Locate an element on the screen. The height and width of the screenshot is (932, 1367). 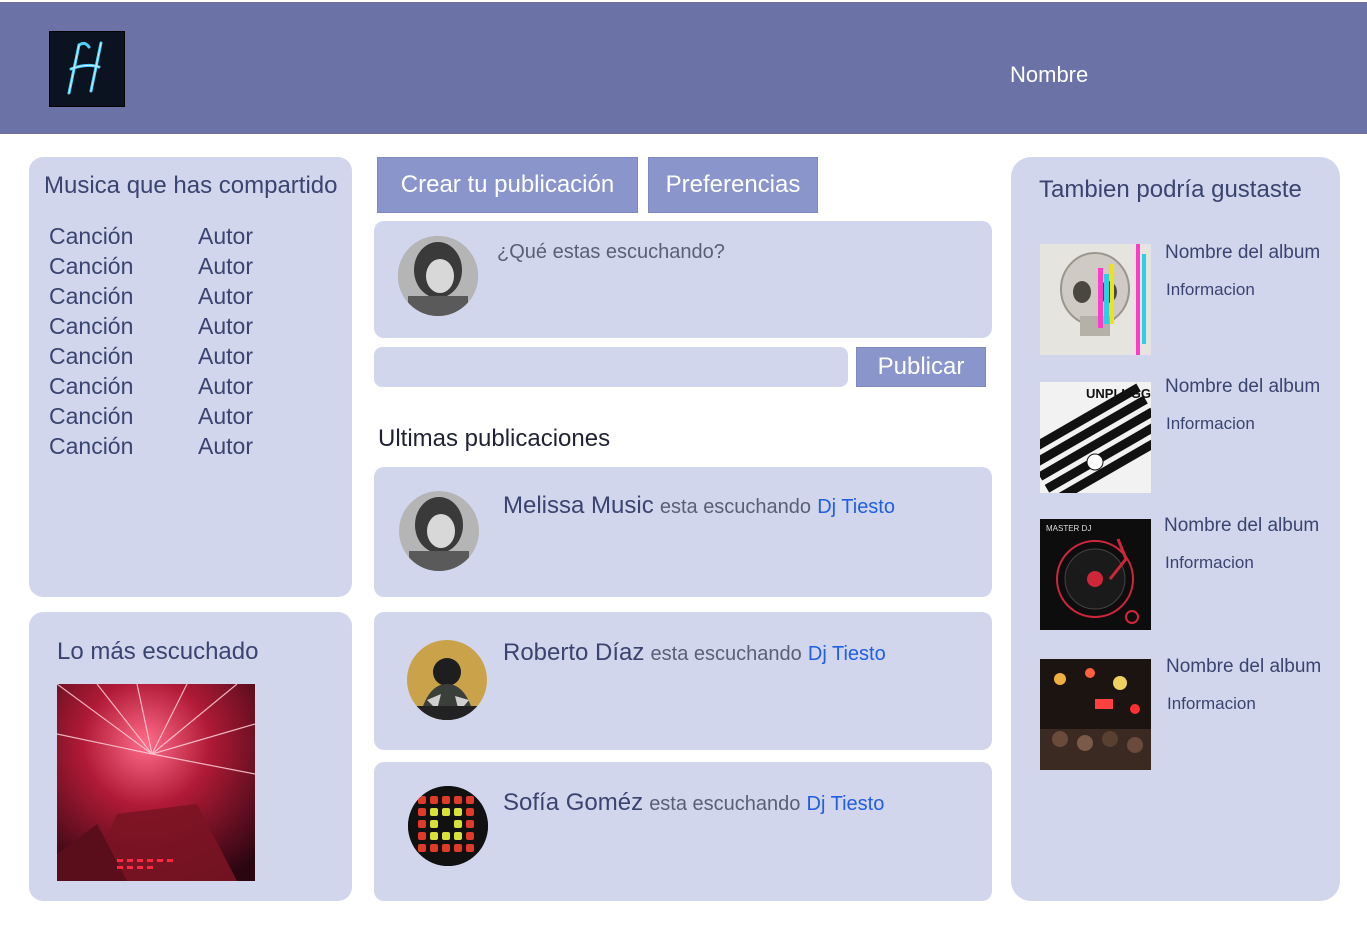
feed-title: Ultimas publicaciones is located at coordinates (494, 438).